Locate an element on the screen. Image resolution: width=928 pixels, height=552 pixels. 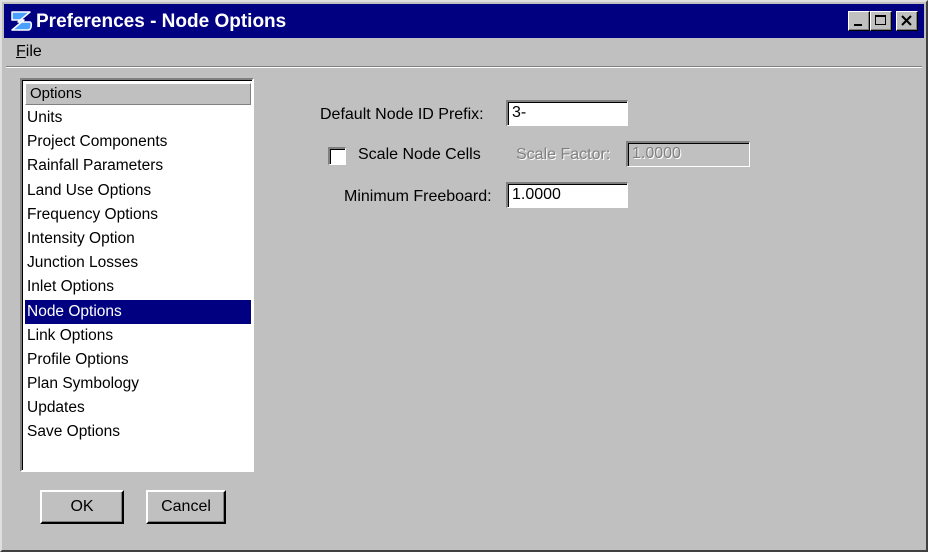
close-button is located at coordinates (907, 21).